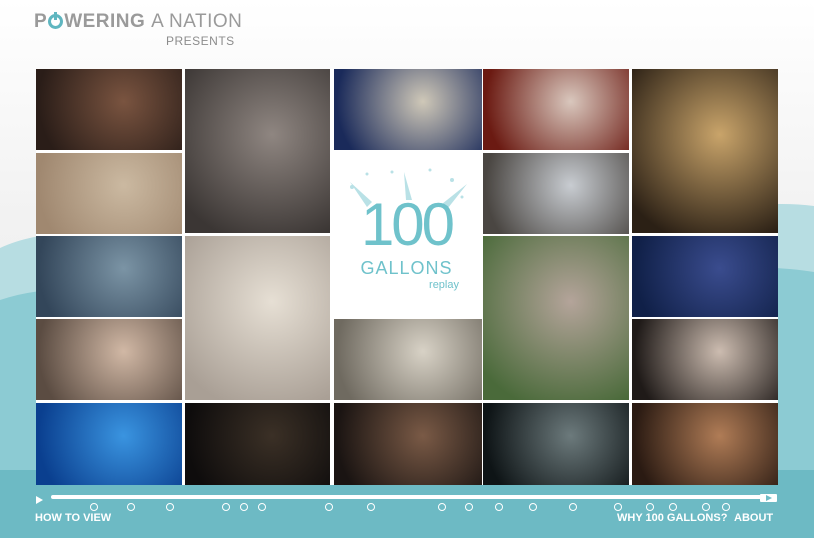 The height and width of the screenshot is (538, 814). Describe the element at coordinates (56, 20) in the screenshot. I see `power-icon` at that location.